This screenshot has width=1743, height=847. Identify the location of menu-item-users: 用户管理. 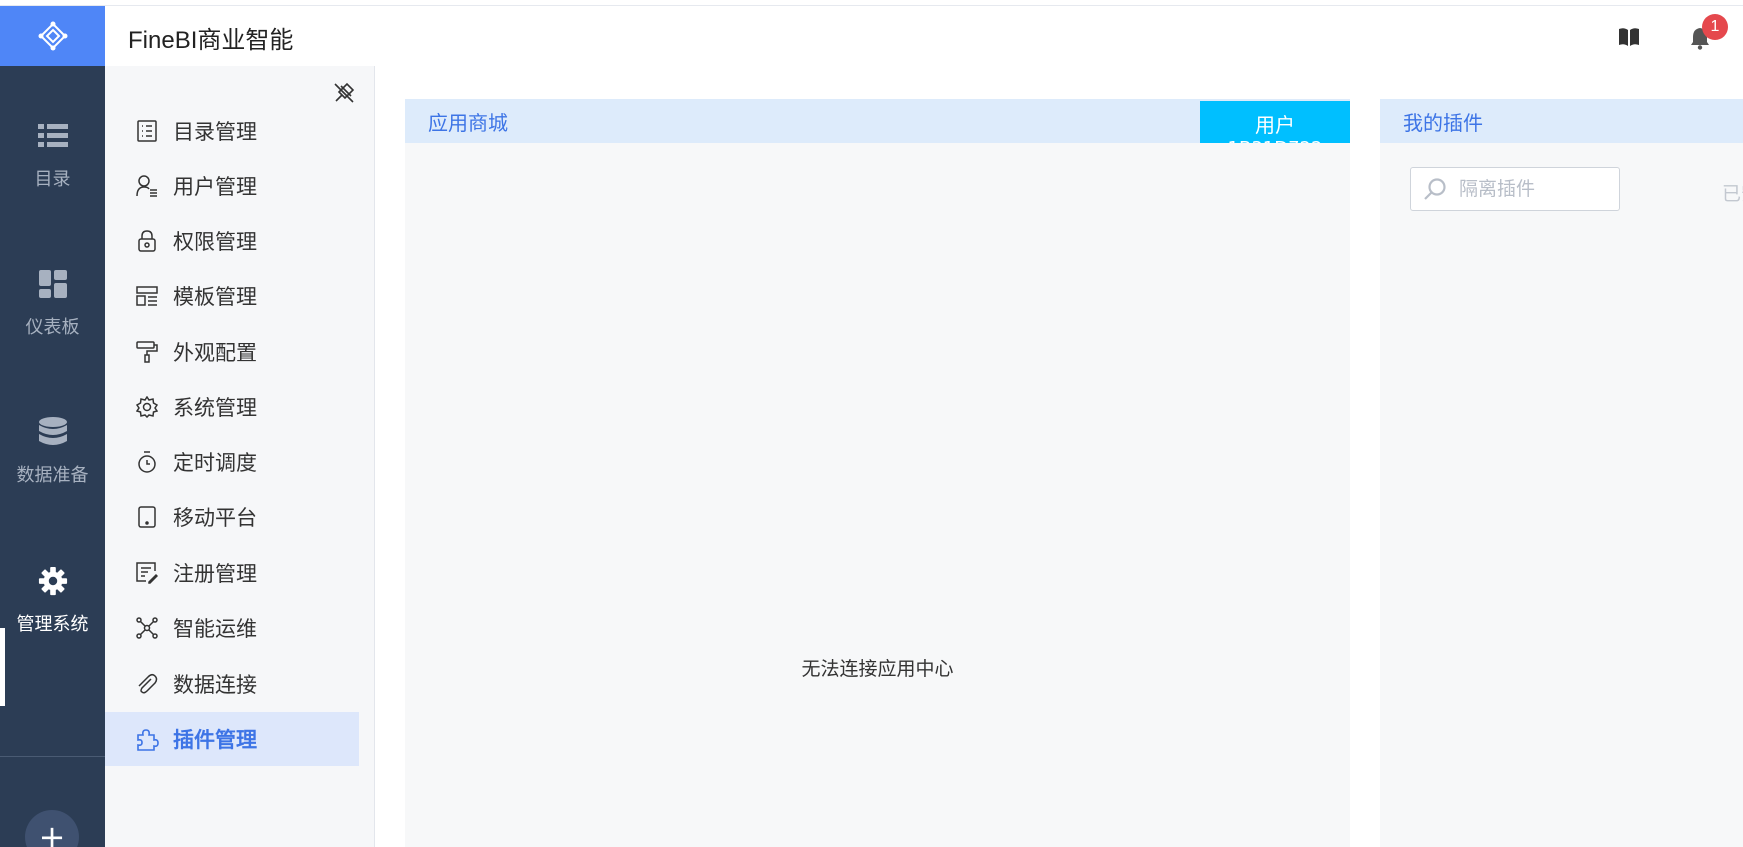
(232, 186).